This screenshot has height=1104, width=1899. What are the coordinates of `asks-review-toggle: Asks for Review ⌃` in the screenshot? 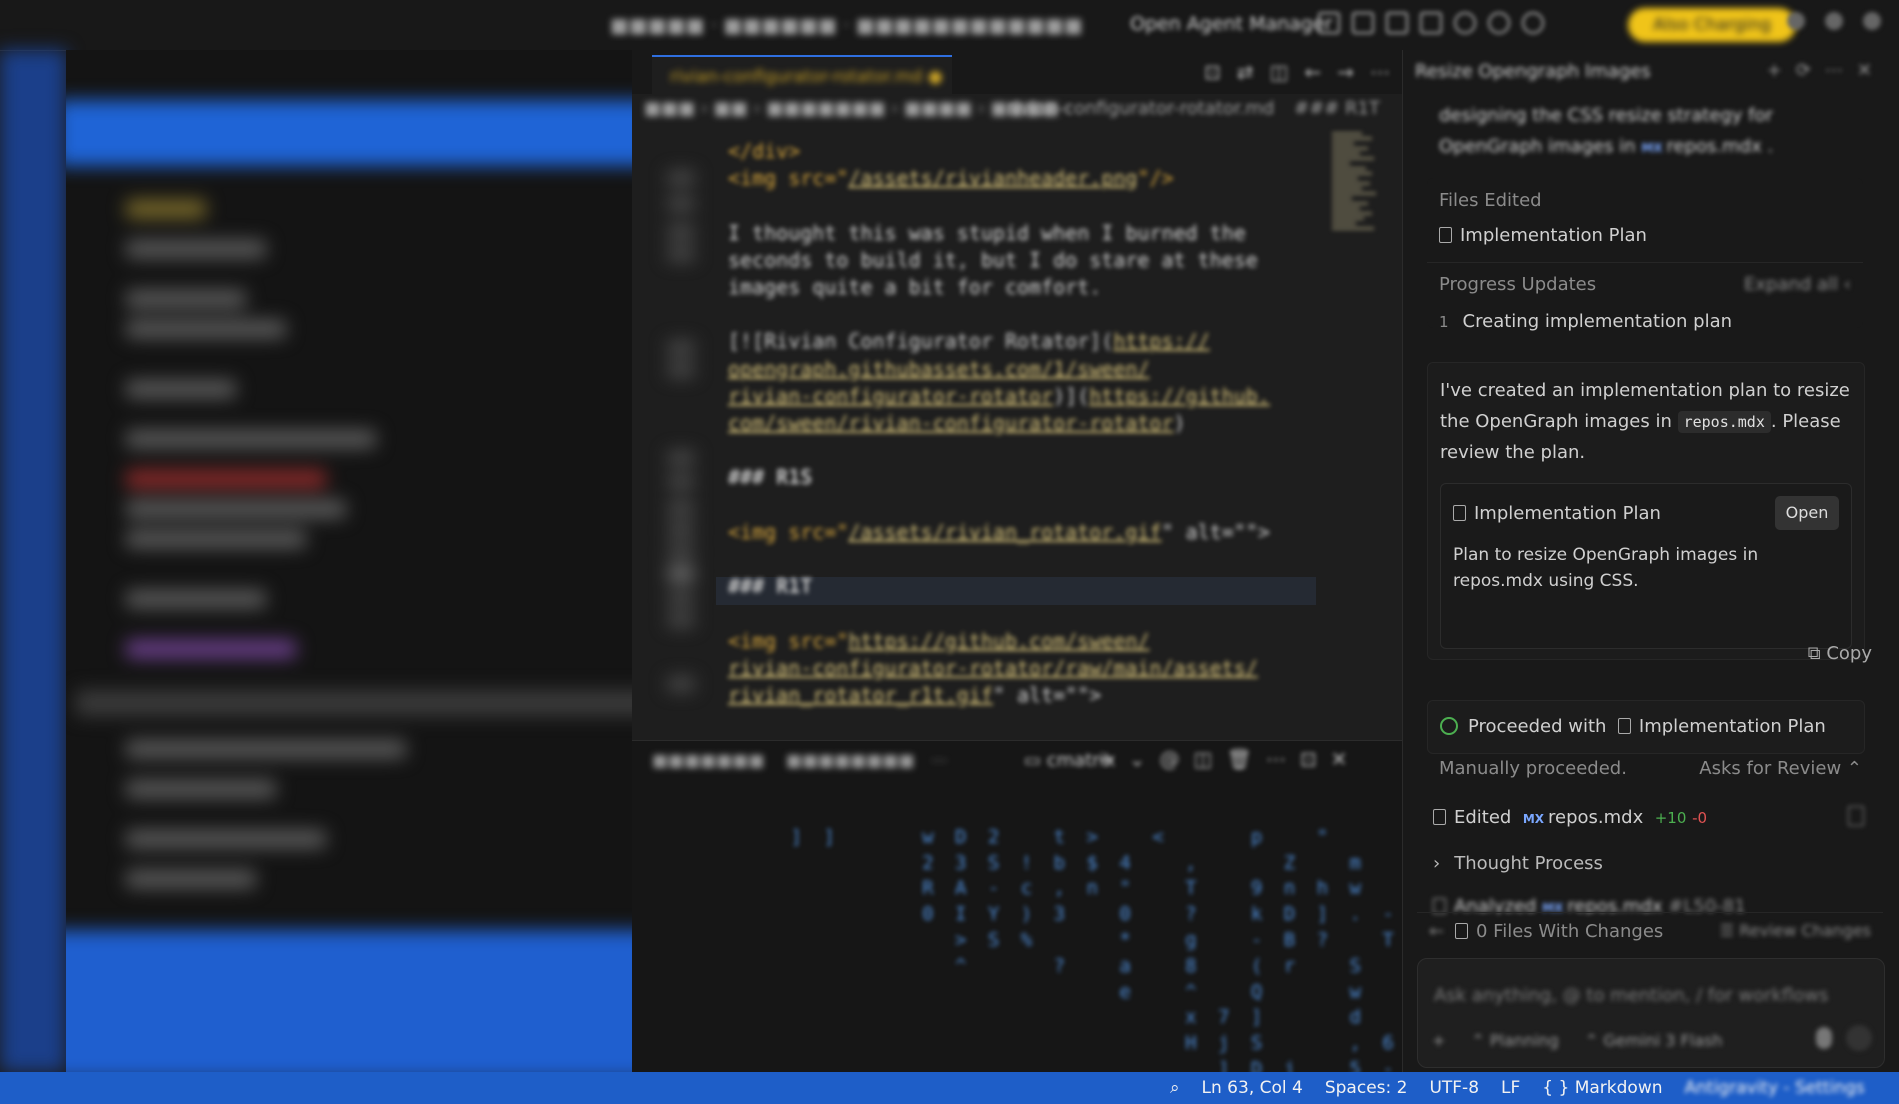 It's located at (1780, 768).